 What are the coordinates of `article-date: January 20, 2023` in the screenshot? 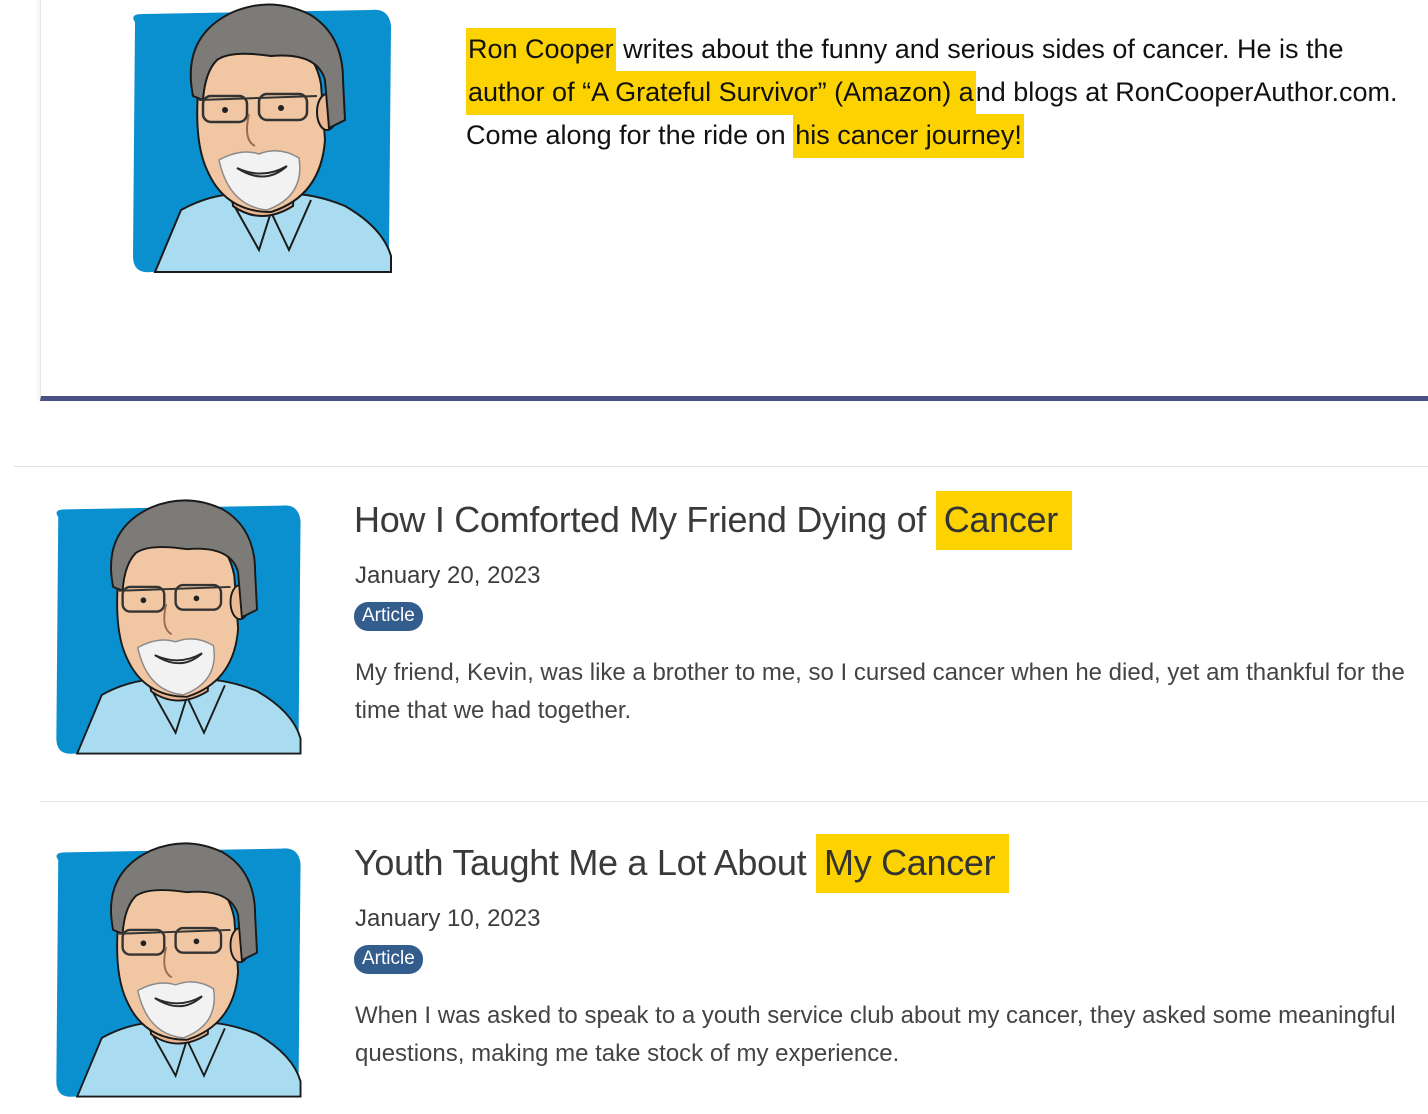 It's located at (448, 575).